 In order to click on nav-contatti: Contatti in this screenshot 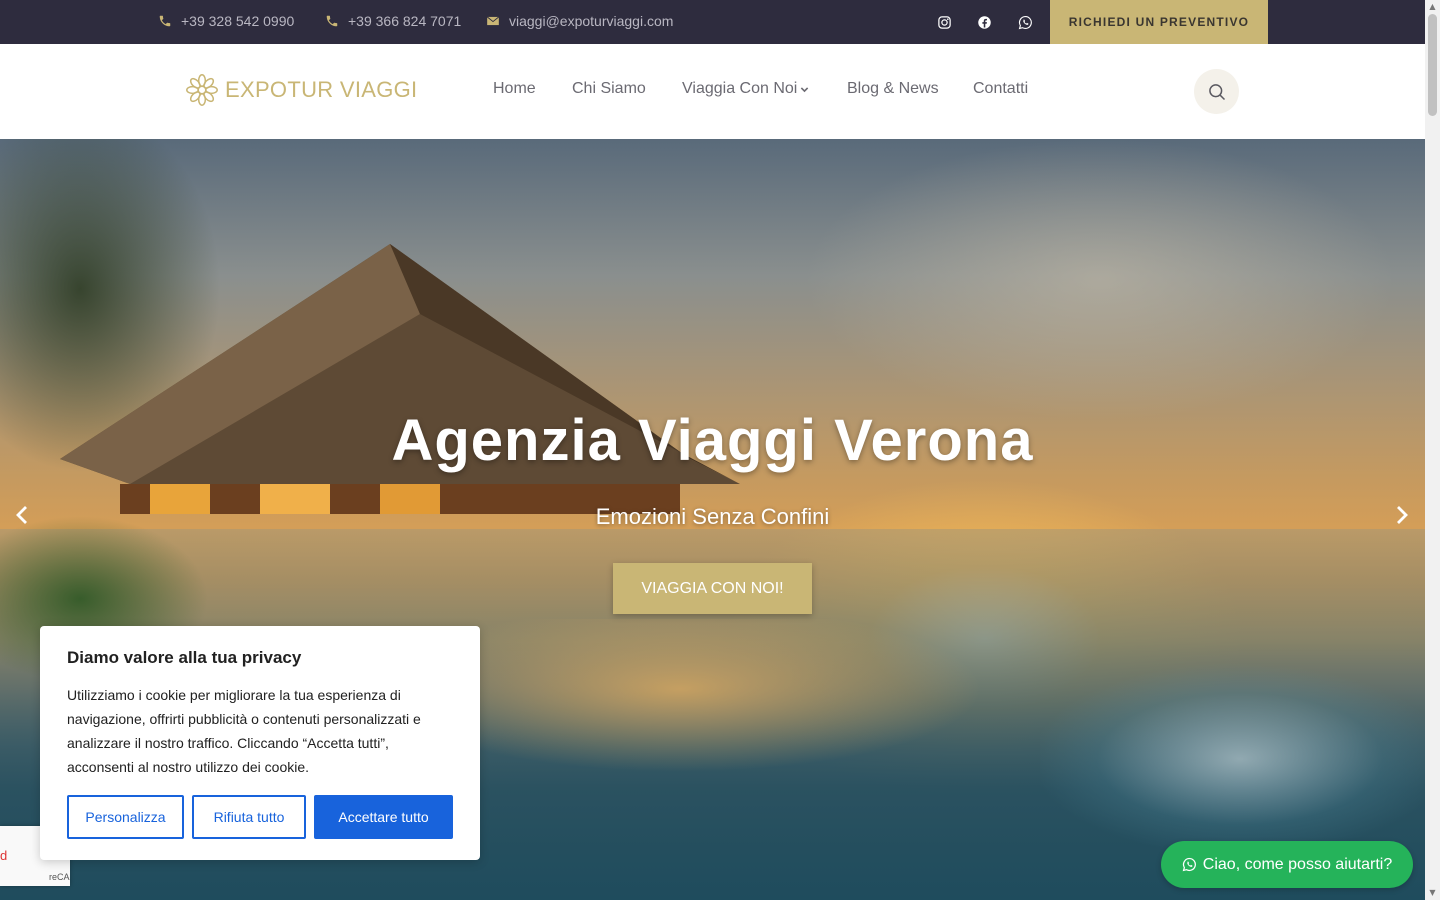, I will do `click(1000, 89)`.